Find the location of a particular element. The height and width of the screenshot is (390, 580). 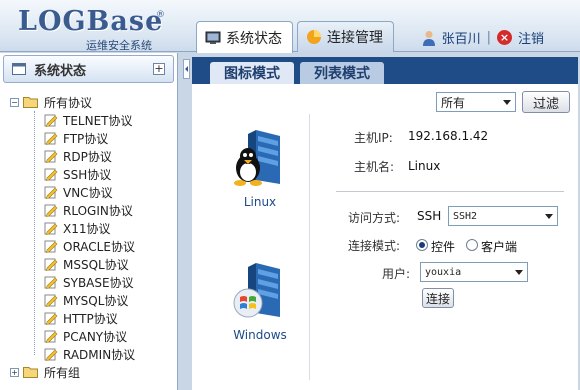

sidebar-item-protocol: HTTP协议 is located at coordinates (88, 318).